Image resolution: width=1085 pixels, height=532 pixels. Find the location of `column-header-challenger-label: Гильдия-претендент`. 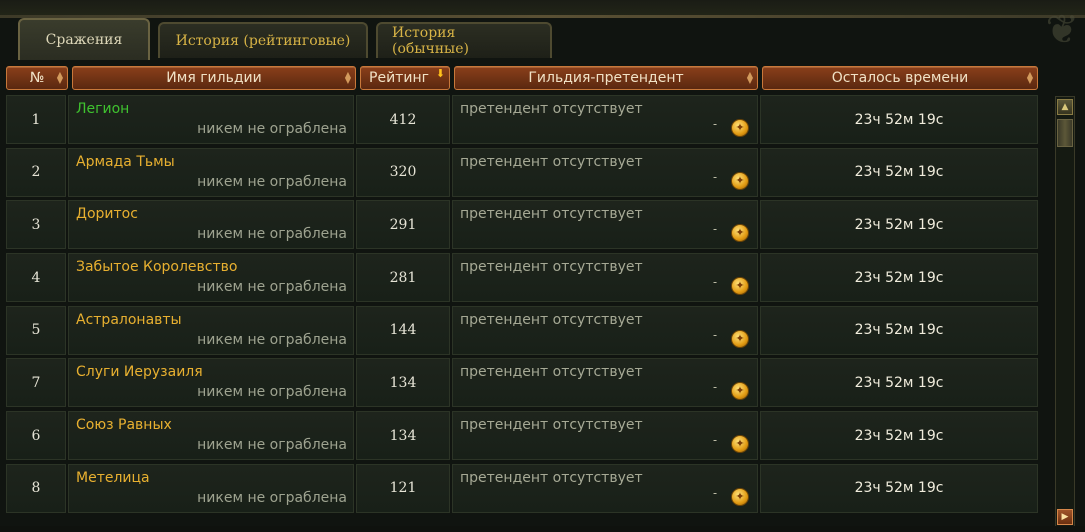

column-header-challenger-label: Гильдия-претендент is located at coordinates (606, 78).